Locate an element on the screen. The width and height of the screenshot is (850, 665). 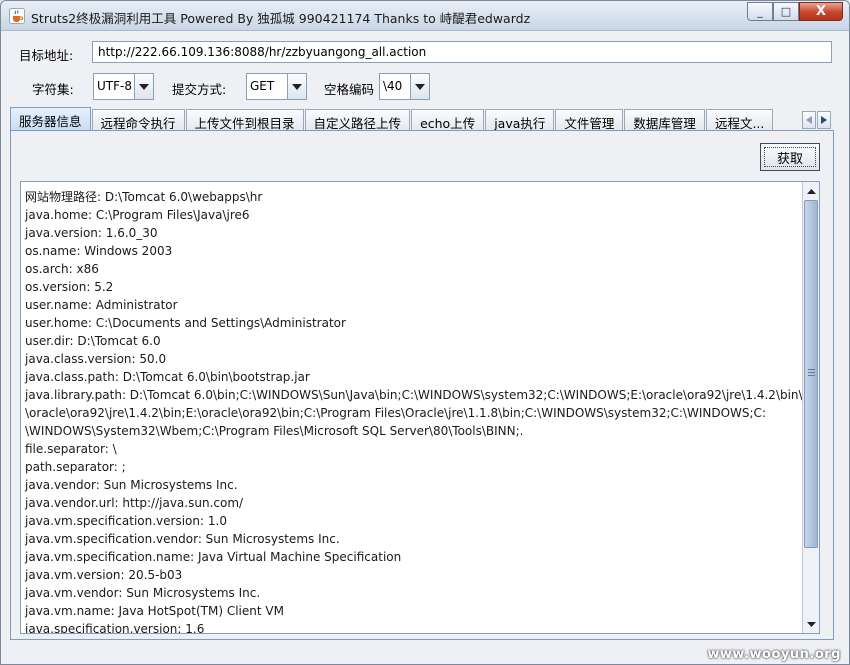
tab-server-info: 服务器信息 is located at coordinates (50, 119).